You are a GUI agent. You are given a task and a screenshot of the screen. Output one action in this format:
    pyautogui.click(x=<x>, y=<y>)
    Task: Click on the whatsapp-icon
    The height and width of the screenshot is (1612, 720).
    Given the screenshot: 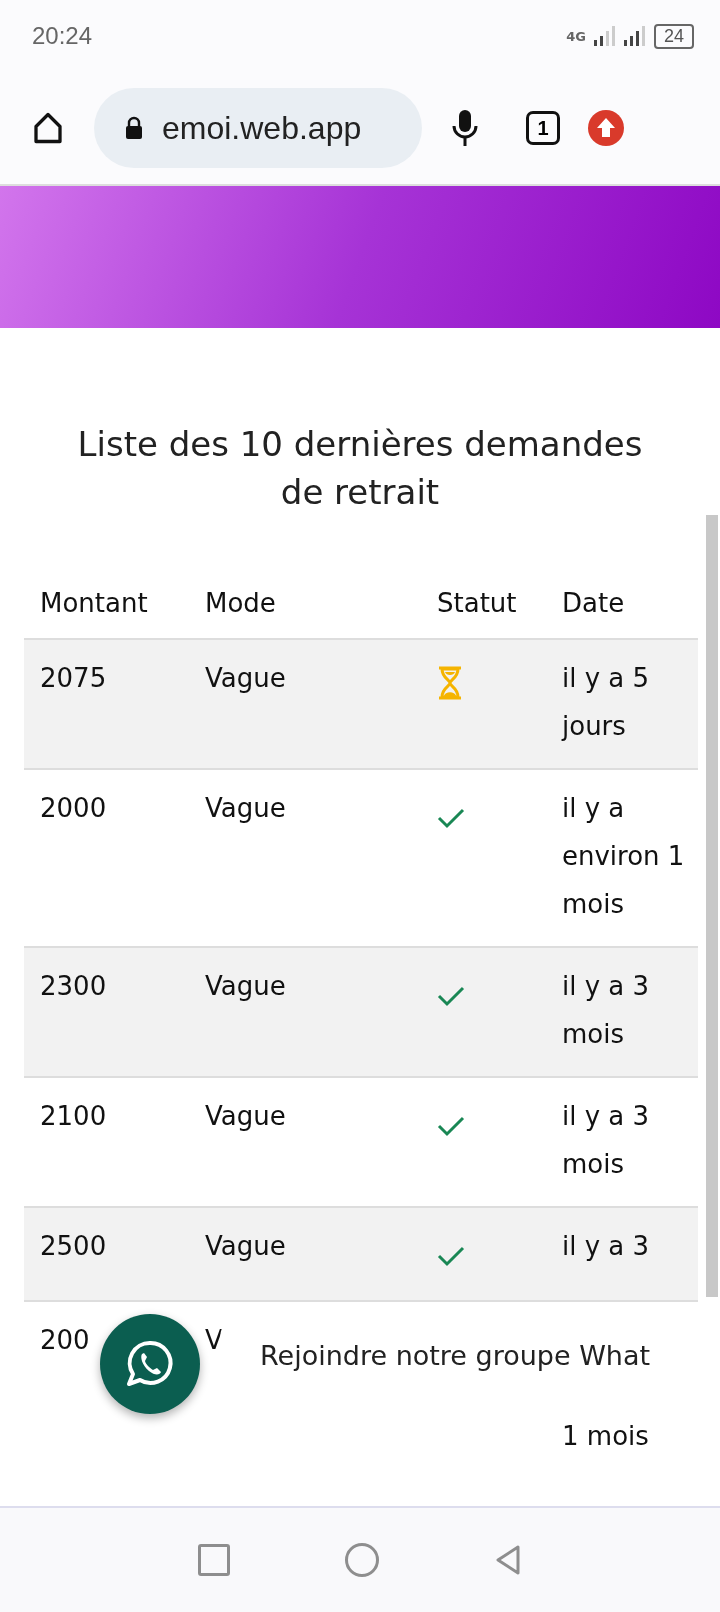 What is the action you would take?
    pyautogui.click(x=150, y=1364)
    